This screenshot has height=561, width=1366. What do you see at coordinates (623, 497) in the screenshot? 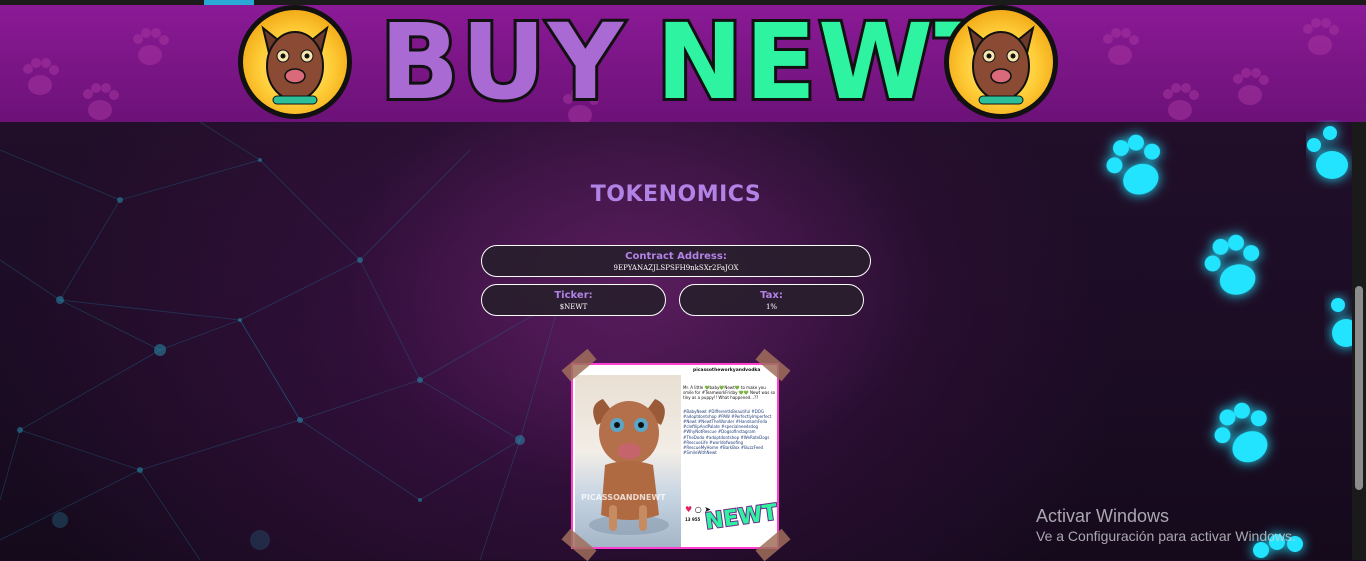
I see `photo-watermark: PICASSOANDNEWT` at bounding box center [623, 497].